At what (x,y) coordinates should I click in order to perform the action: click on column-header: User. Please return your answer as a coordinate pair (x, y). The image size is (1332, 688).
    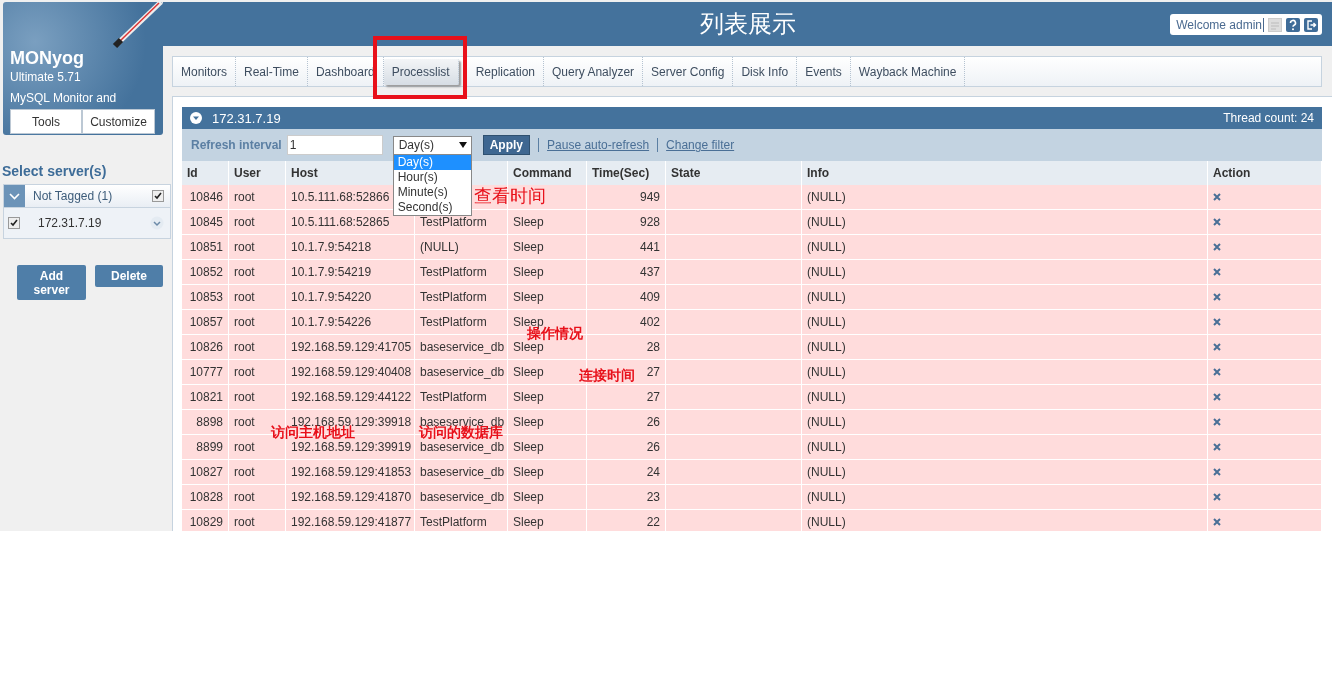
    Looking at the image, I should click on (257, 173).